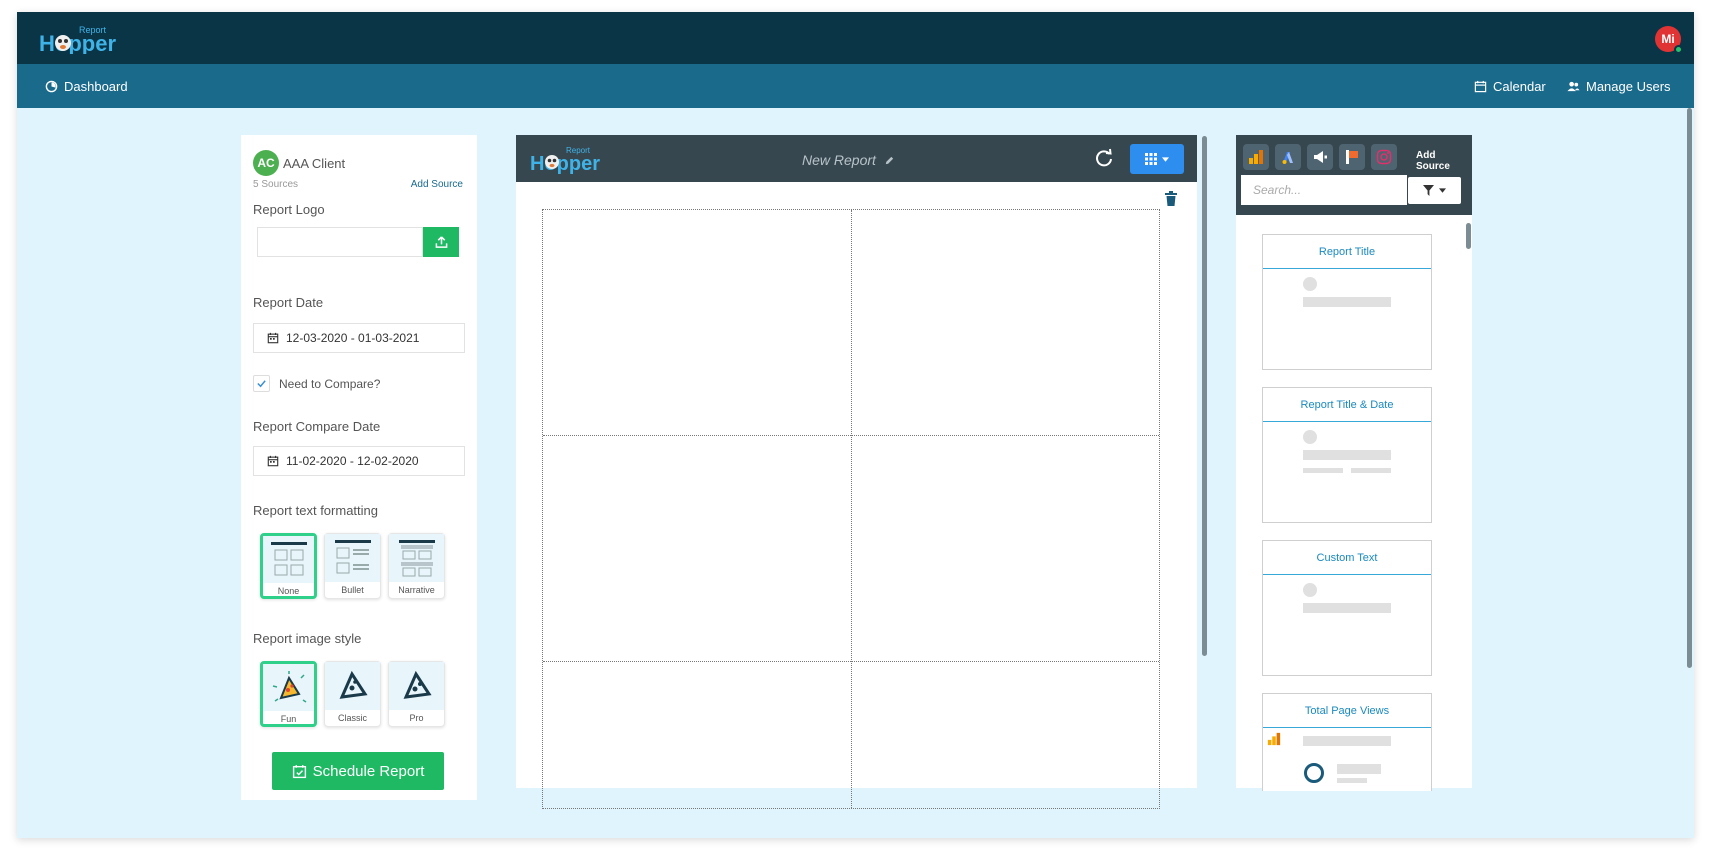  Describe the element at coordinates (1573, 86) in the screenshot. I see `users-icon` at that location.